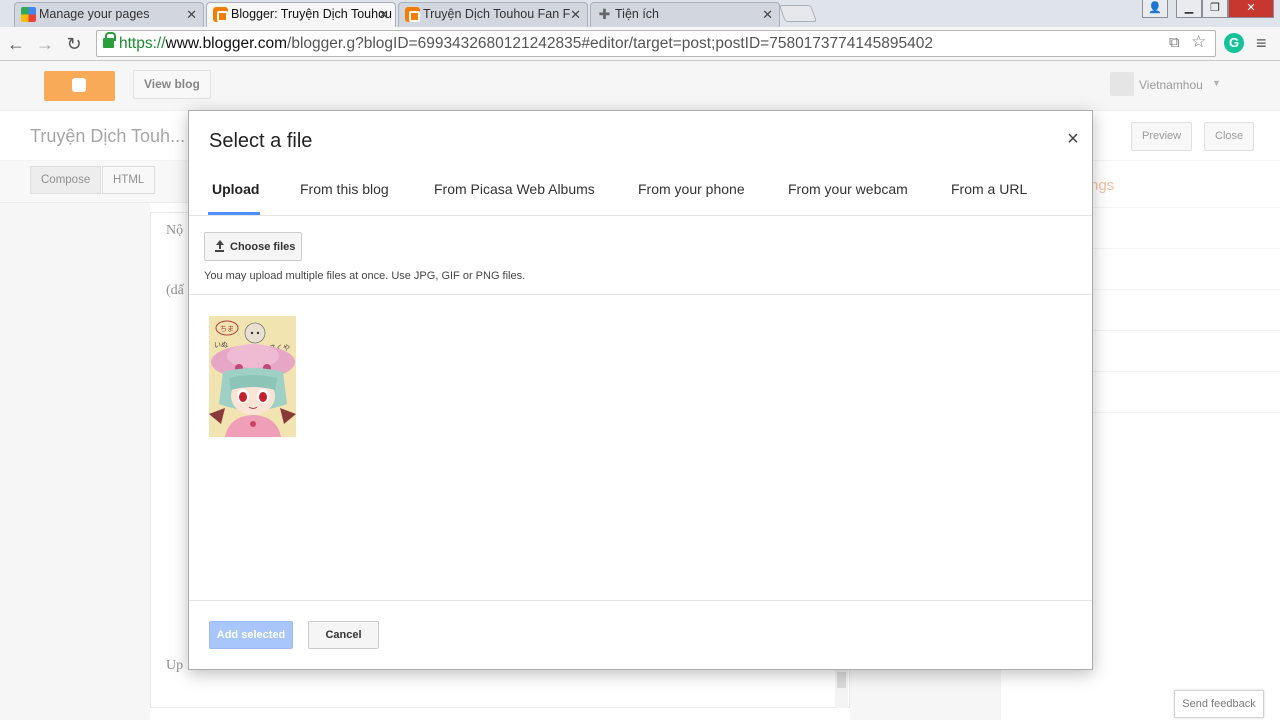 This screenshot has height=720, width=1280. Describe the element at coordinates (45, 44) in the screenshot. I see `forward-icon: →` at that location.